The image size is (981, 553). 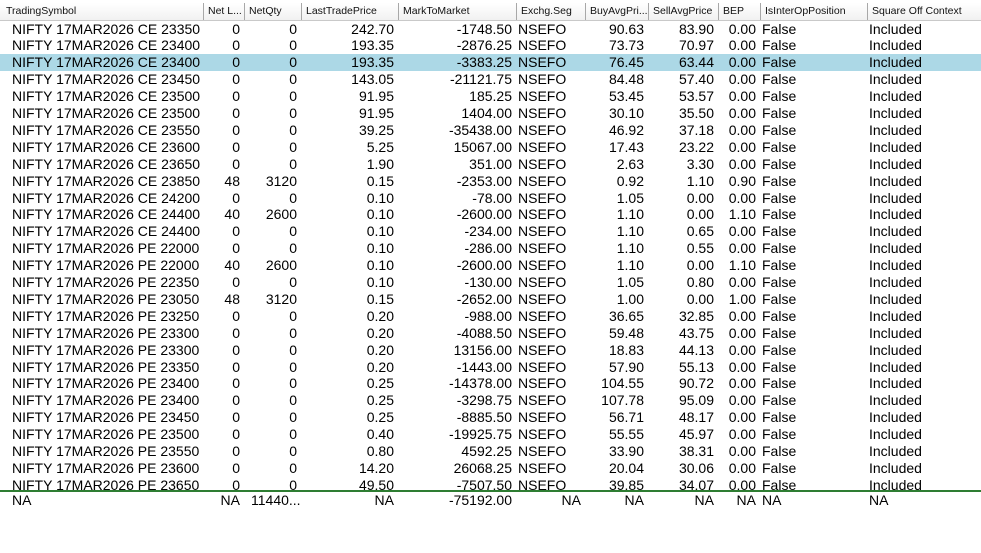 I want to click on cell-mark-to-market: 1404.00, so click(x=486, y=113).